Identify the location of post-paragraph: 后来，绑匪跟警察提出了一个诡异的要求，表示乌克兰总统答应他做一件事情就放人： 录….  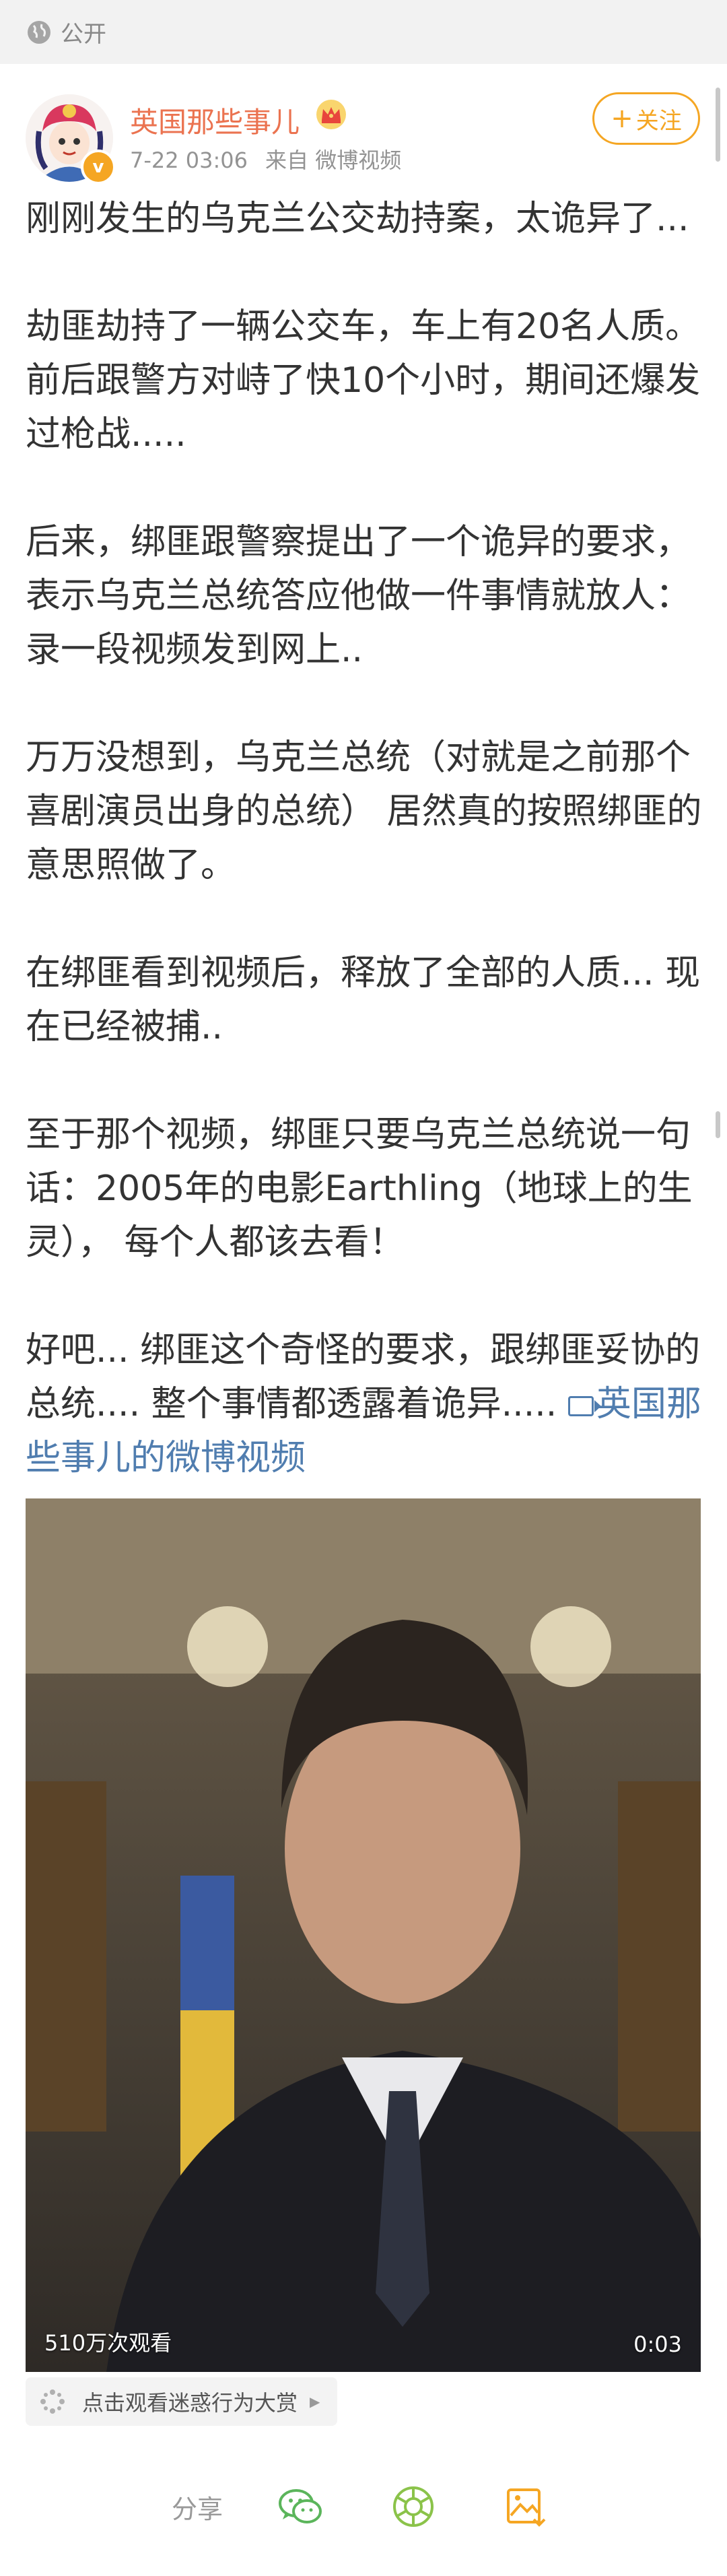
(358, 596).